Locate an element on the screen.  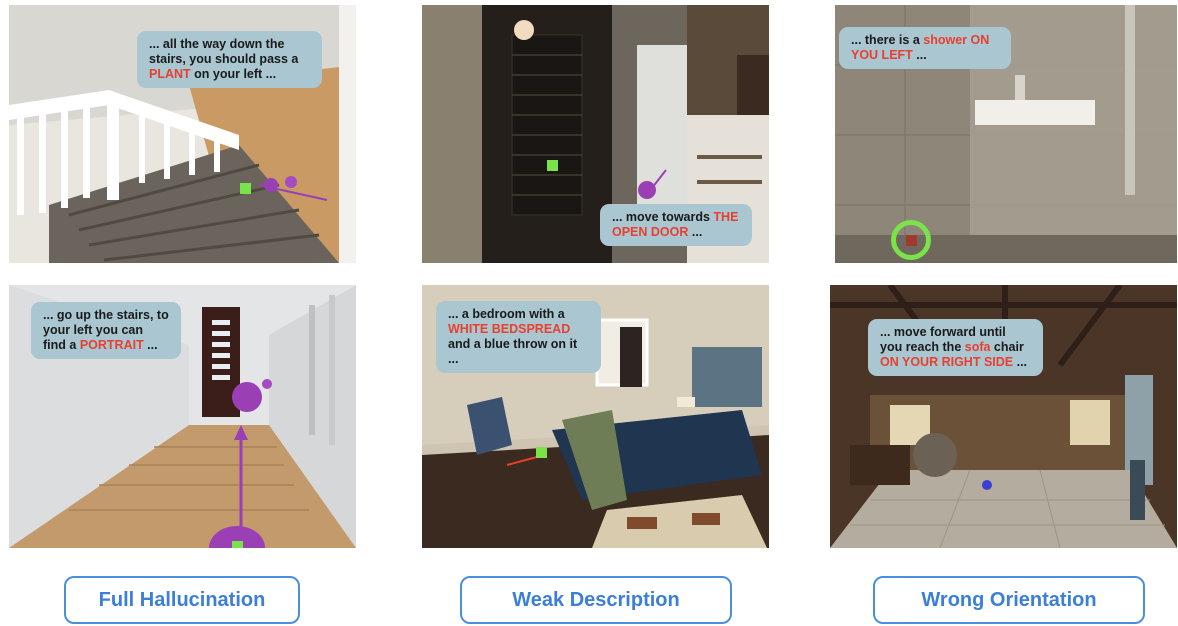
caption-text: ... a bedroom with a is located at coordinates (506, 314).